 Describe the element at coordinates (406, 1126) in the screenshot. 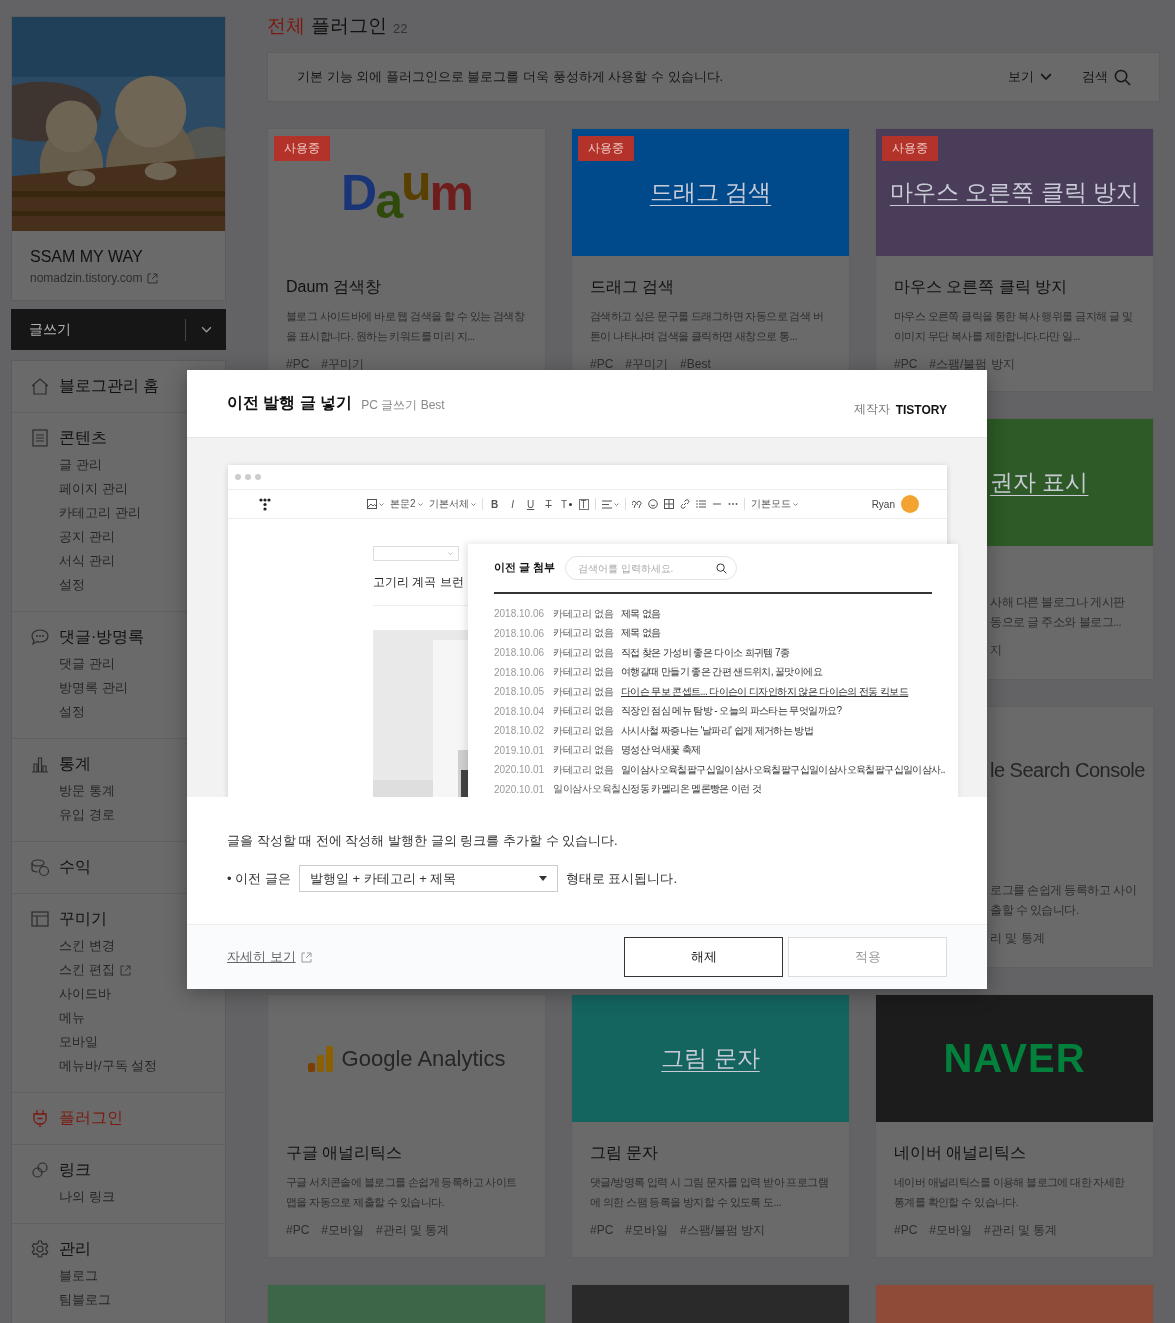

I see `plugin-card: Google Analytics 구글 애널리틱스 구글 서치콘솔에 블로그를 손쉽게 등록하고 사이트맵을 자동으로 제출할 수 있습니다. #PC #모바일 #관리 및 통계` at that location.